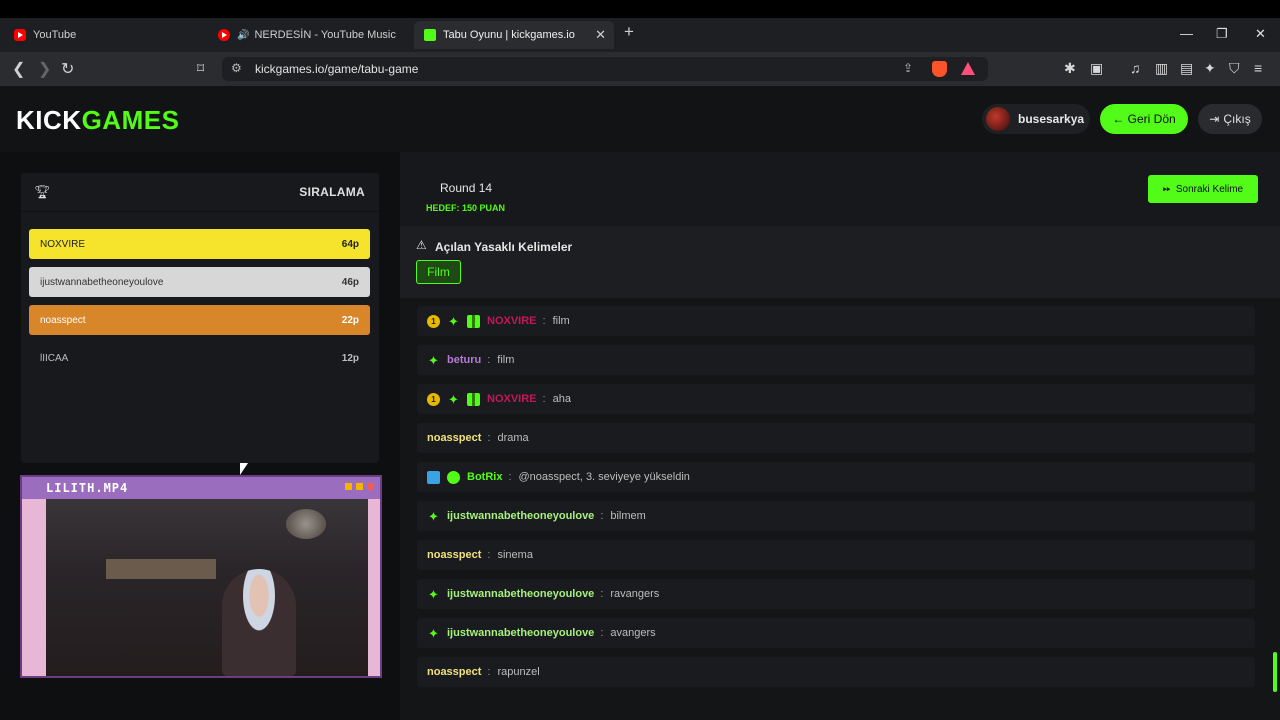 The height and width of the screenshot is (720, 1280). What do you see at coordinates (201, 488) in the screenshot?
I see `webcam-titlebar: LILITH.MP4` at bounding box center [201, 488].